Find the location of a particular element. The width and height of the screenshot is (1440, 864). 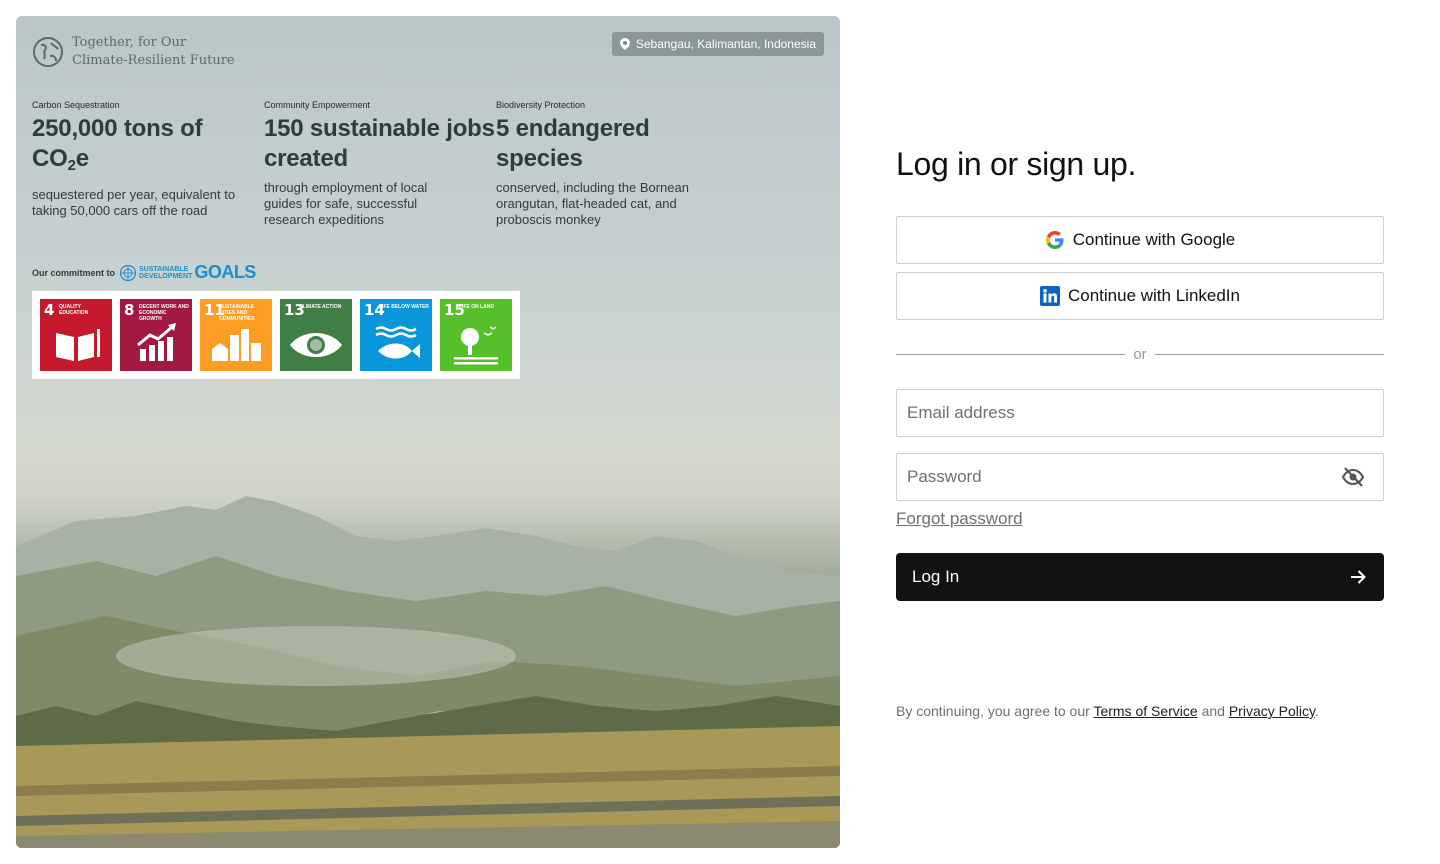

location-text: Sebangau, Kalimantan, Indonesia is located at coordinates (725, 44).